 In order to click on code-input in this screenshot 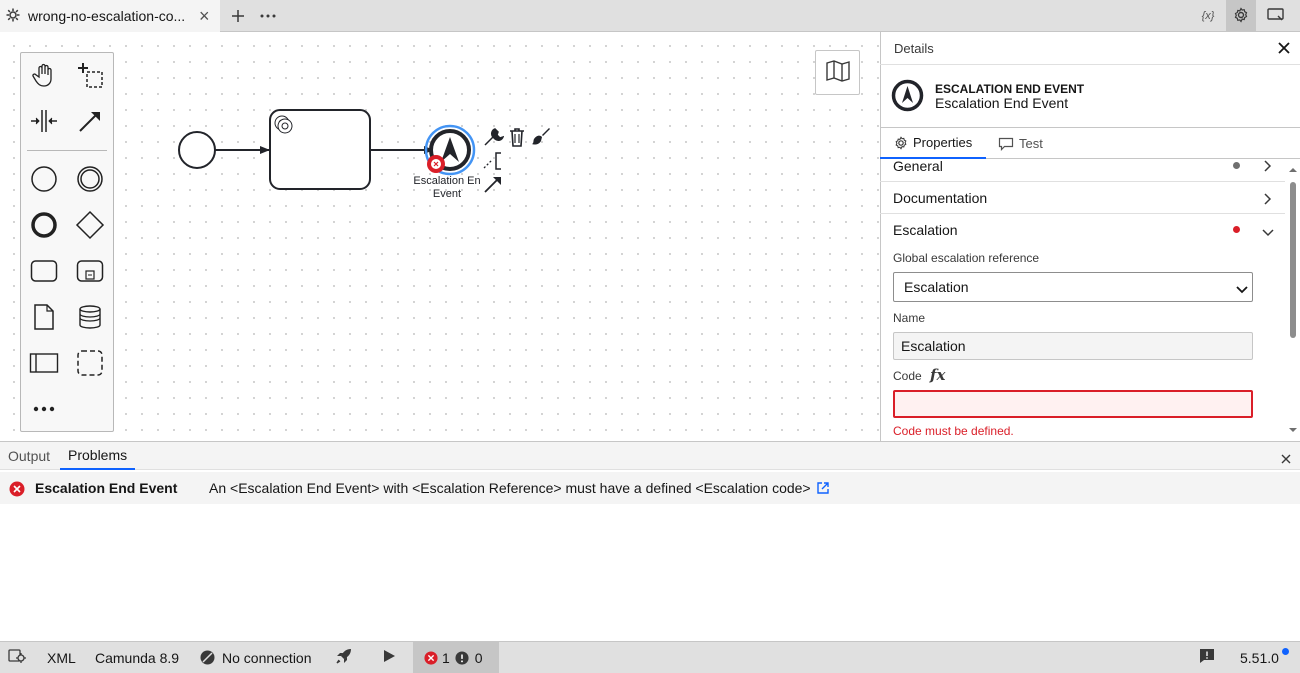, I will do `click(1073, 404)`.